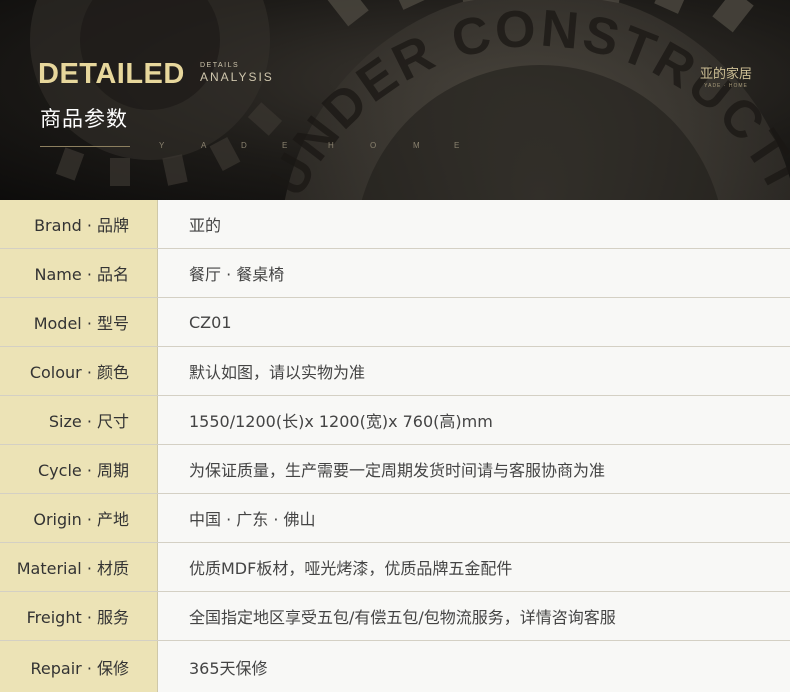 The image size is (790, 692). Describe the element at coordinates (79, 616) in the screenshot. I see `spec-label: Freight · 服务` at that location.